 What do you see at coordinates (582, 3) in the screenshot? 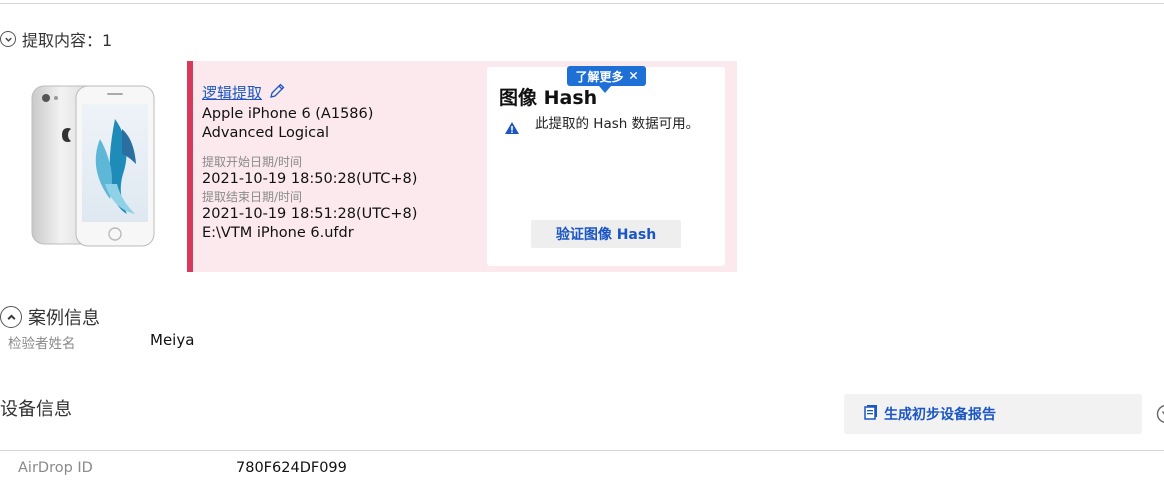
I see `top-divider` at bounding box center [582, 3].